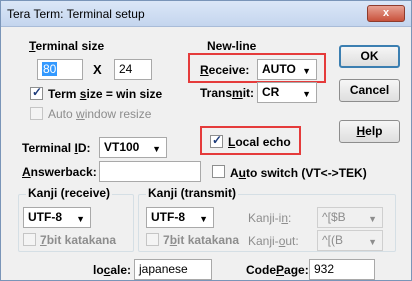 Image resolution: width=412 pixels, height=281 pixels. What do you see at coordinates (273, 241) in the screenshot?
I see `kanji-out-label: Kanji-out:` at bounding box center [273, 241].